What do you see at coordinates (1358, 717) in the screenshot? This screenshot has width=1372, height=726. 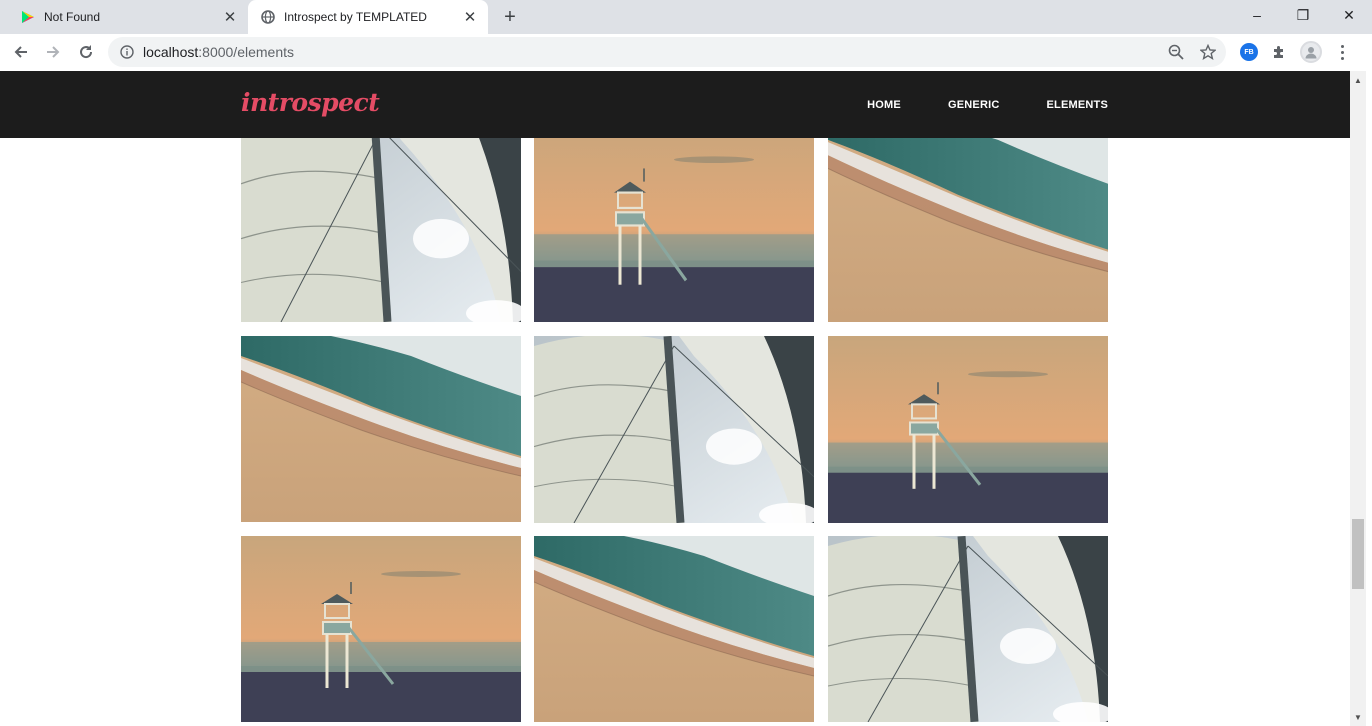 I see `scroll-down-icon: ▼` at bounding box center [1358, 717].